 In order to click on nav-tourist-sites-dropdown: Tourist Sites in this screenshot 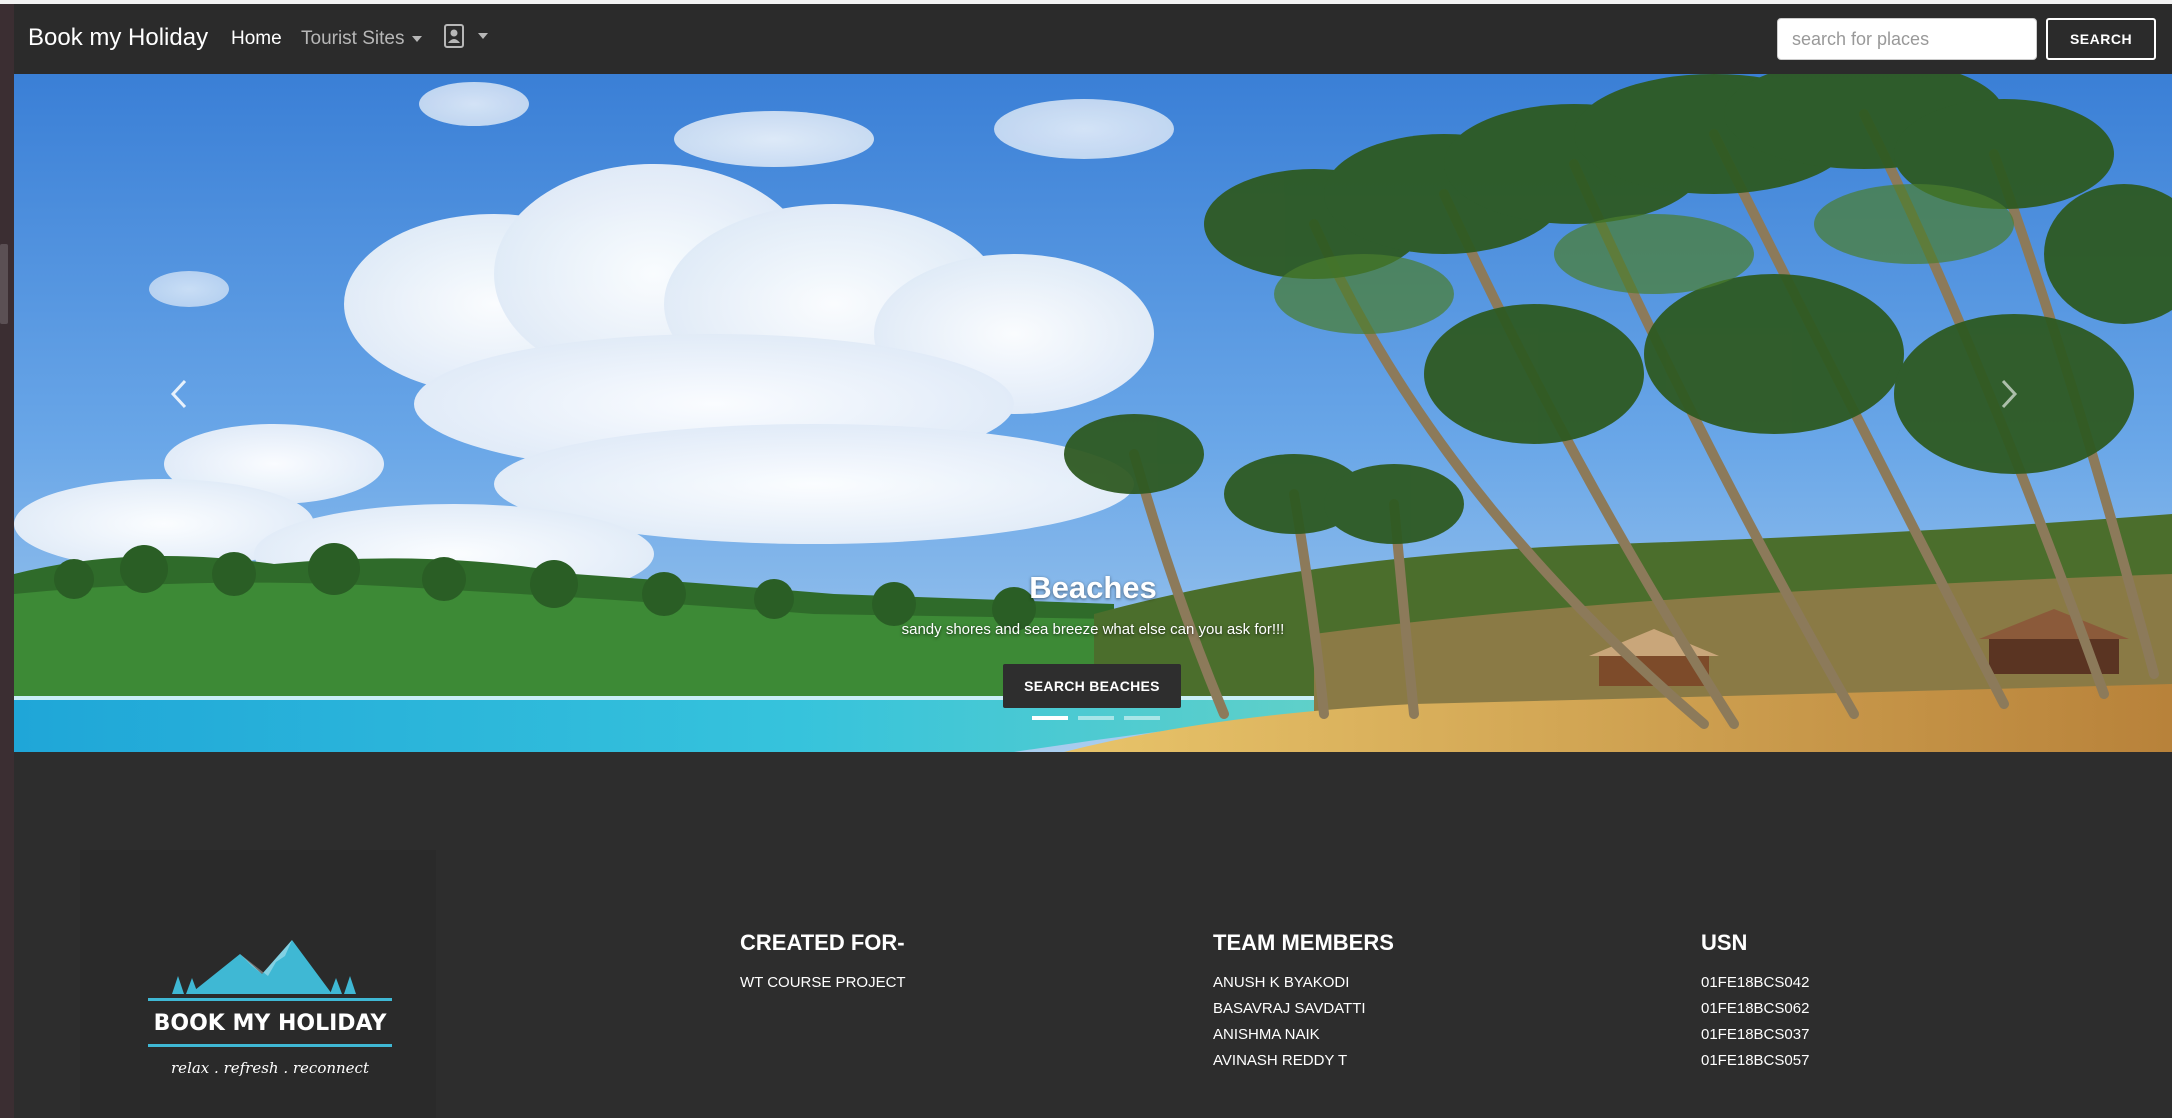, I will do `click(362, 39)`.